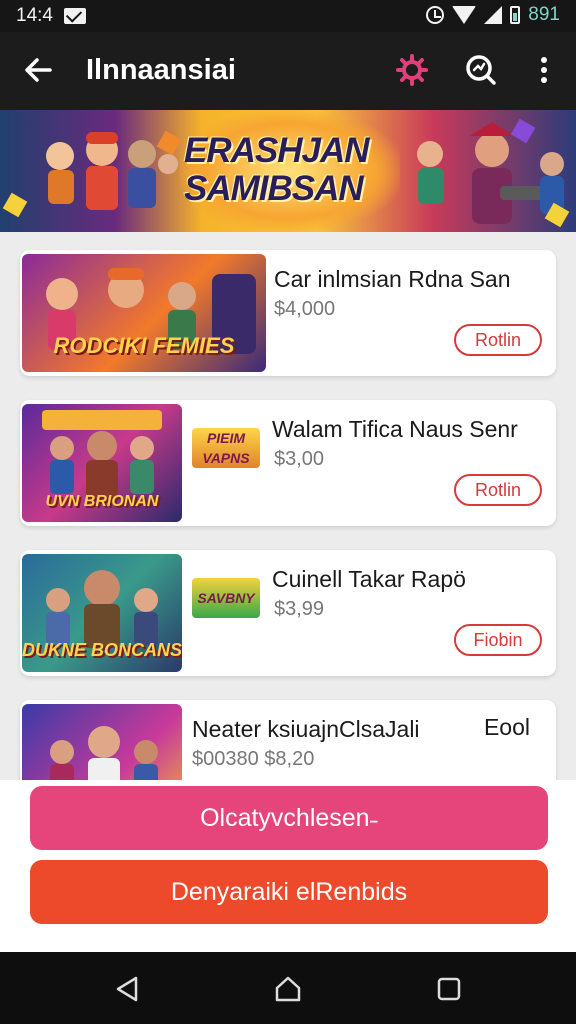 The height and width of the screenshot is (1024, 576). What do you see at coordinates (127, 989) in the screenshot?
I see `back-triangle-icon` at bounding box center [127, 989].